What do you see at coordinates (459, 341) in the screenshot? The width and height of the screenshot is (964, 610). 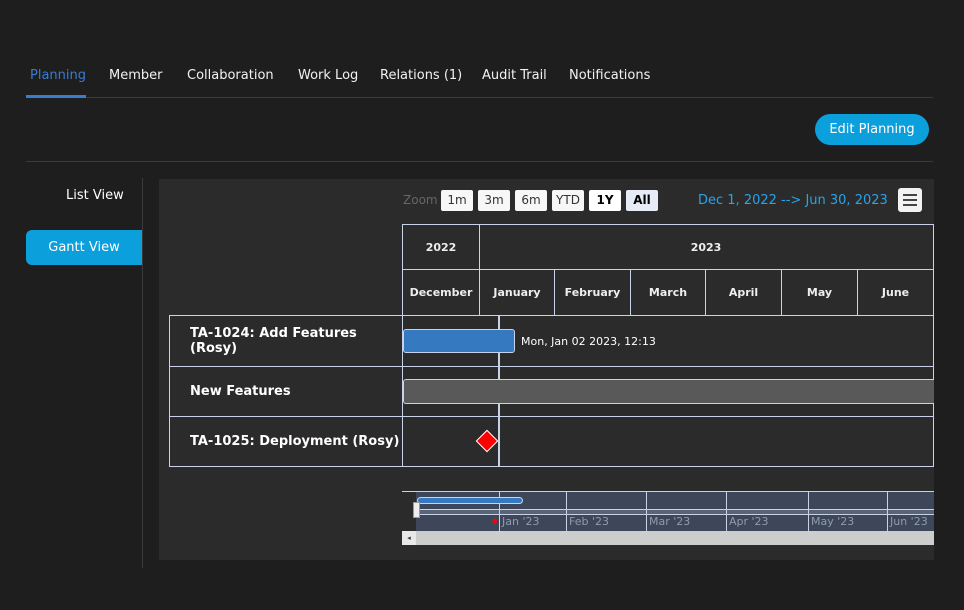 I see `task-bar-add-features` at bounding box center [459, 341].